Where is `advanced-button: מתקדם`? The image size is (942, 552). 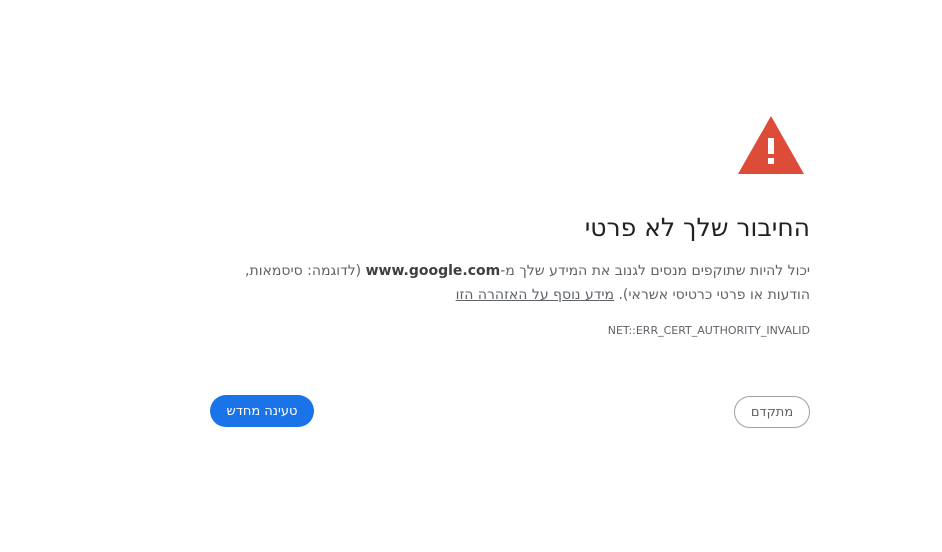
advanced-button: מתקדם is located at coordinates (772, 412).